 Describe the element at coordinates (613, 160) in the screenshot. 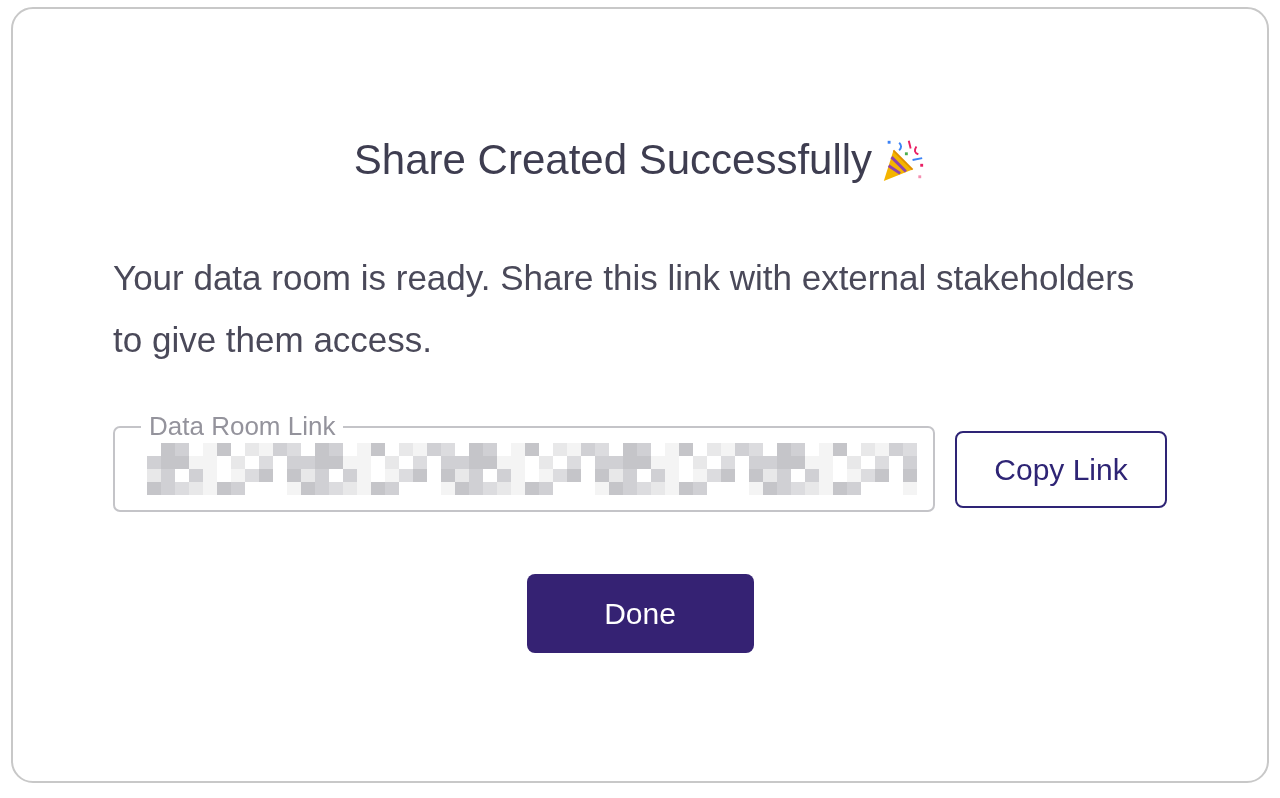

I see `dialog-title: Share Created Successfully` at that location.